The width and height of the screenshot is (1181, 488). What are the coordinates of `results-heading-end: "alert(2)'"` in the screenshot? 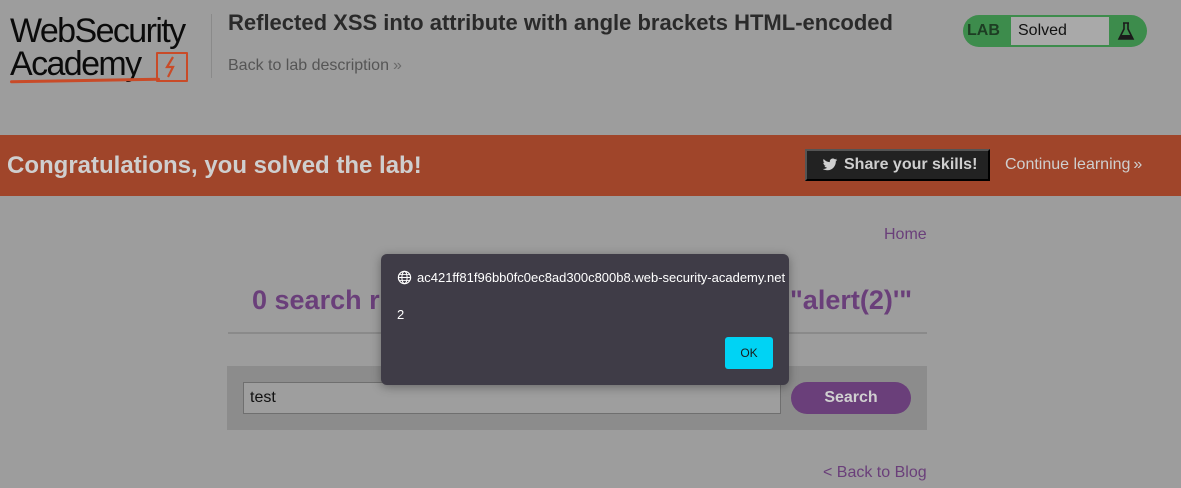 It's located at (851, 300).